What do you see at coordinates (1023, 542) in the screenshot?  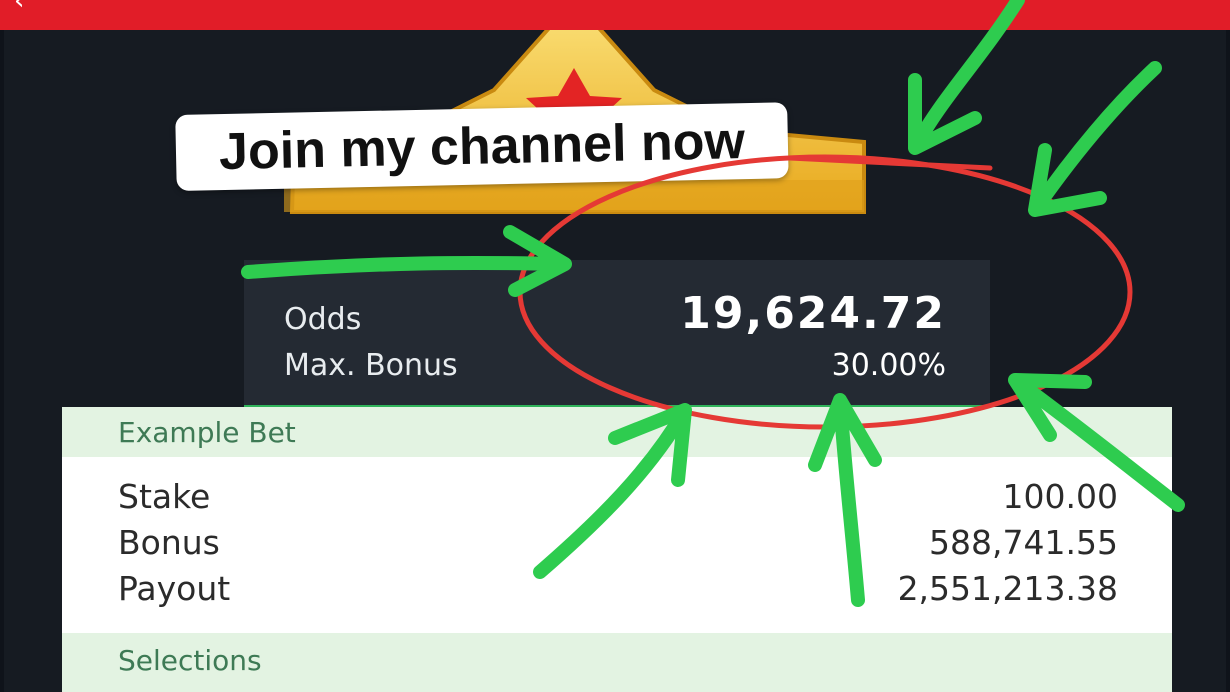 I see `bonus-value: 588,741.55` at bounding box center [1023, 542].